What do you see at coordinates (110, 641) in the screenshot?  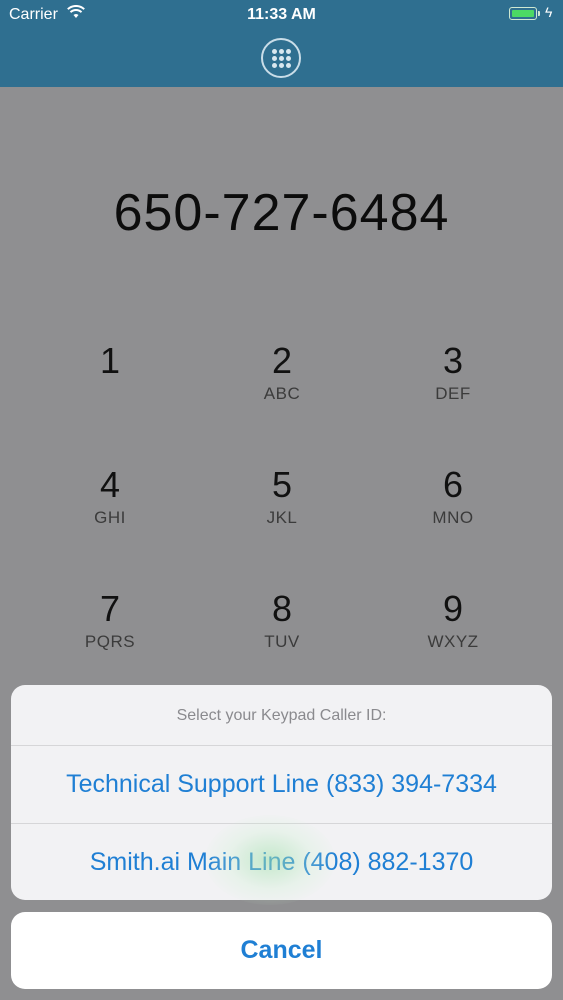 I see `key-letters: PQRS` at bounding box center [110, 641].